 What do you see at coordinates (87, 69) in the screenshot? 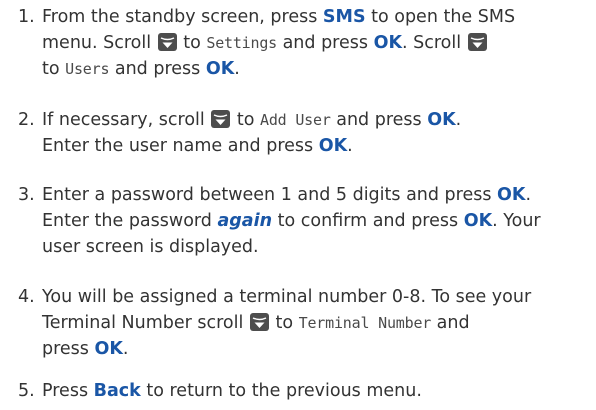
I see `lcd-menu-users: Users` at bounding box center [87, 69].